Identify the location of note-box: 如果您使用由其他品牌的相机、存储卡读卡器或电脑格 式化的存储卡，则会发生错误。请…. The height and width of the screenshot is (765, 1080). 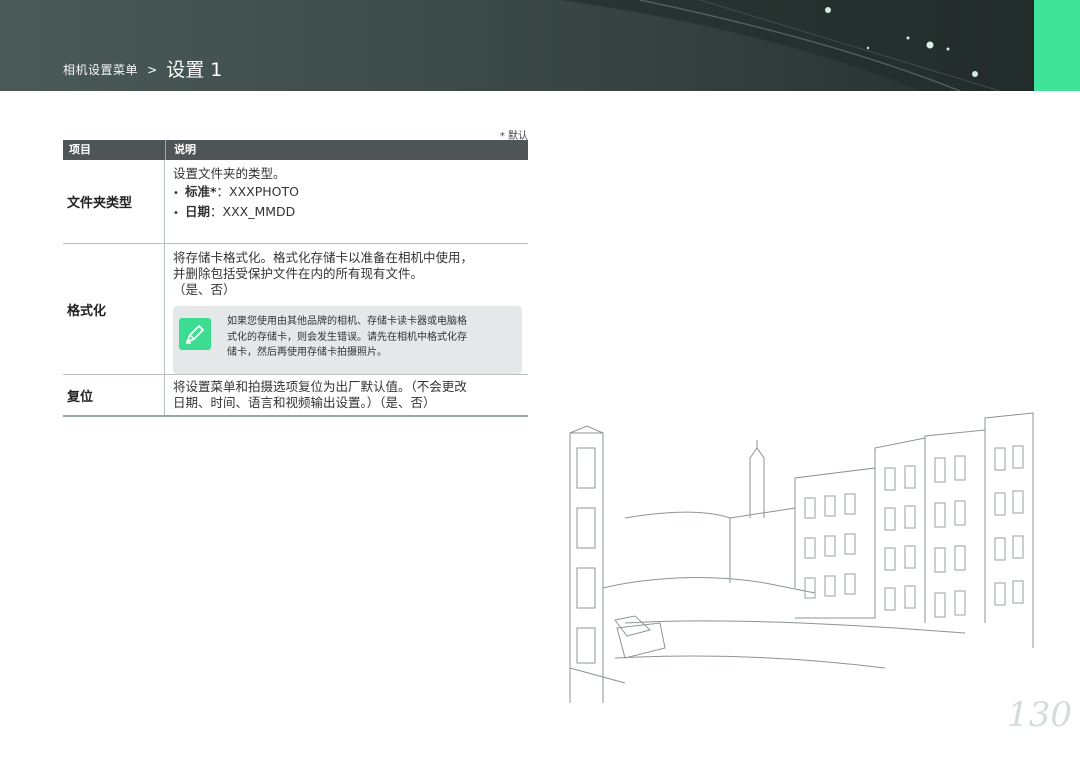
(347, 340).